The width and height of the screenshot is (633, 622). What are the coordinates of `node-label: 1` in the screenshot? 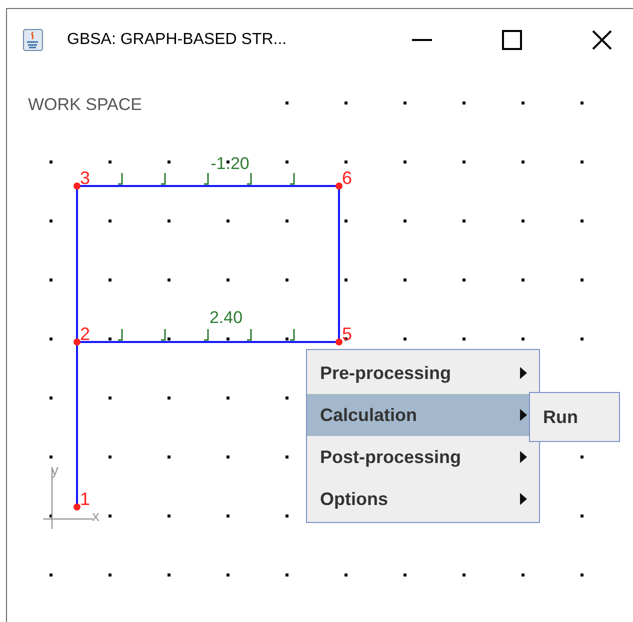 It's located at (85, 499).